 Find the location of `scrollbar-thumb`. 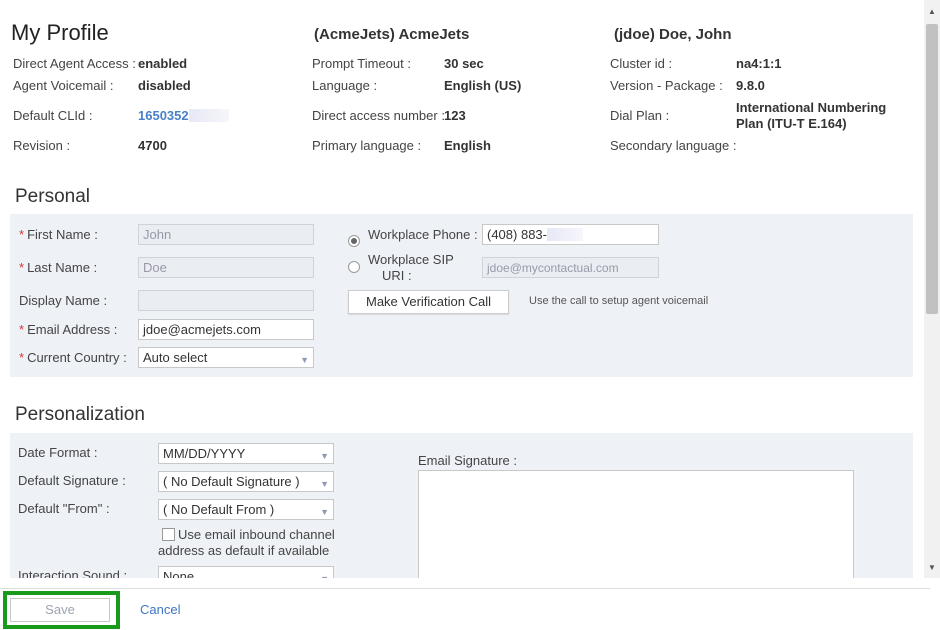

scrollbar-thumb is located at coordinates (932, 169).